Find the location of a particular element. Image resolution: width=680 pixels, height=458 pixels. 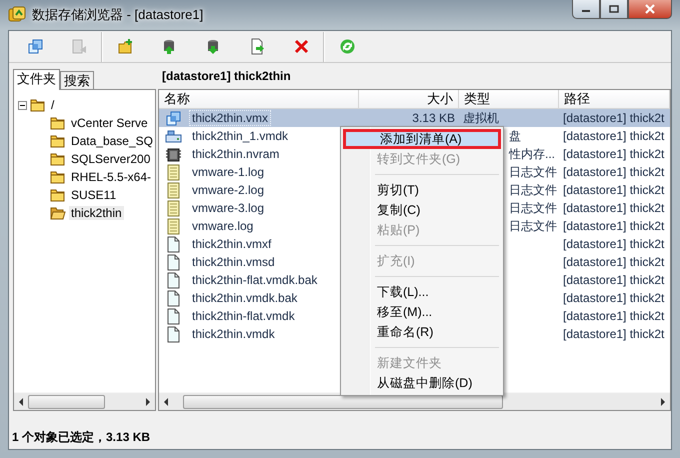

file-name: vmware-1.log is located at coordinates (228, 172).